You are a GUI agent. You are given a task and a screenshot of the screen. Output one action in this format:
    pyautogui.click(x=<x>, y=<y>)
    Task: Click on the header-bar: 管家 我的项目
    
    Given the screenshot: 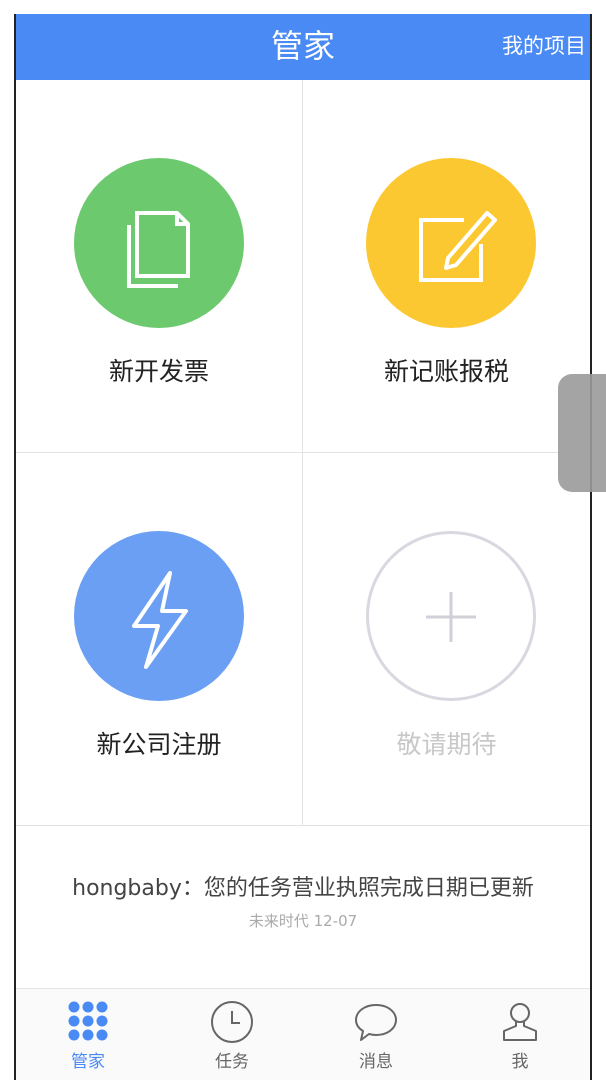 What is the action you would take?
    pyautogui.click(x=303, y=47)
    